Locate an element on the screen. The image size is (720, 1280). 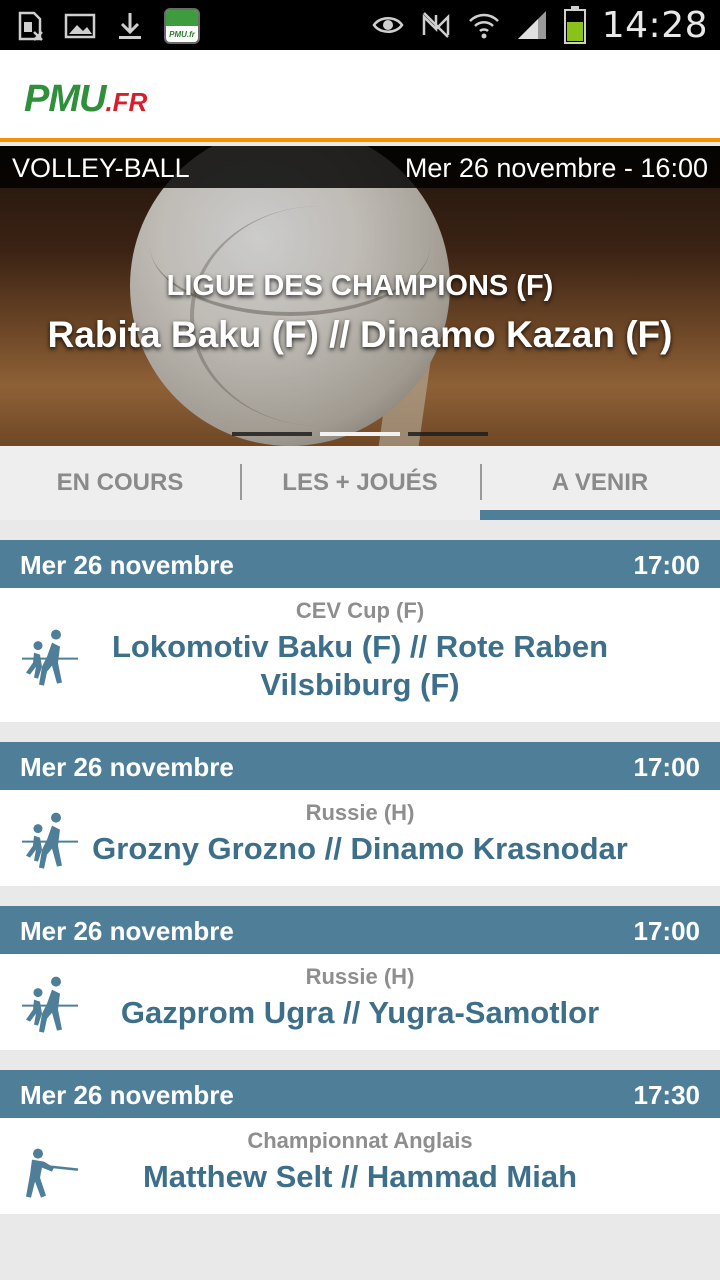
banner-date: Mer 26 novembre - 16:00 is located at coordinates (556, 168).